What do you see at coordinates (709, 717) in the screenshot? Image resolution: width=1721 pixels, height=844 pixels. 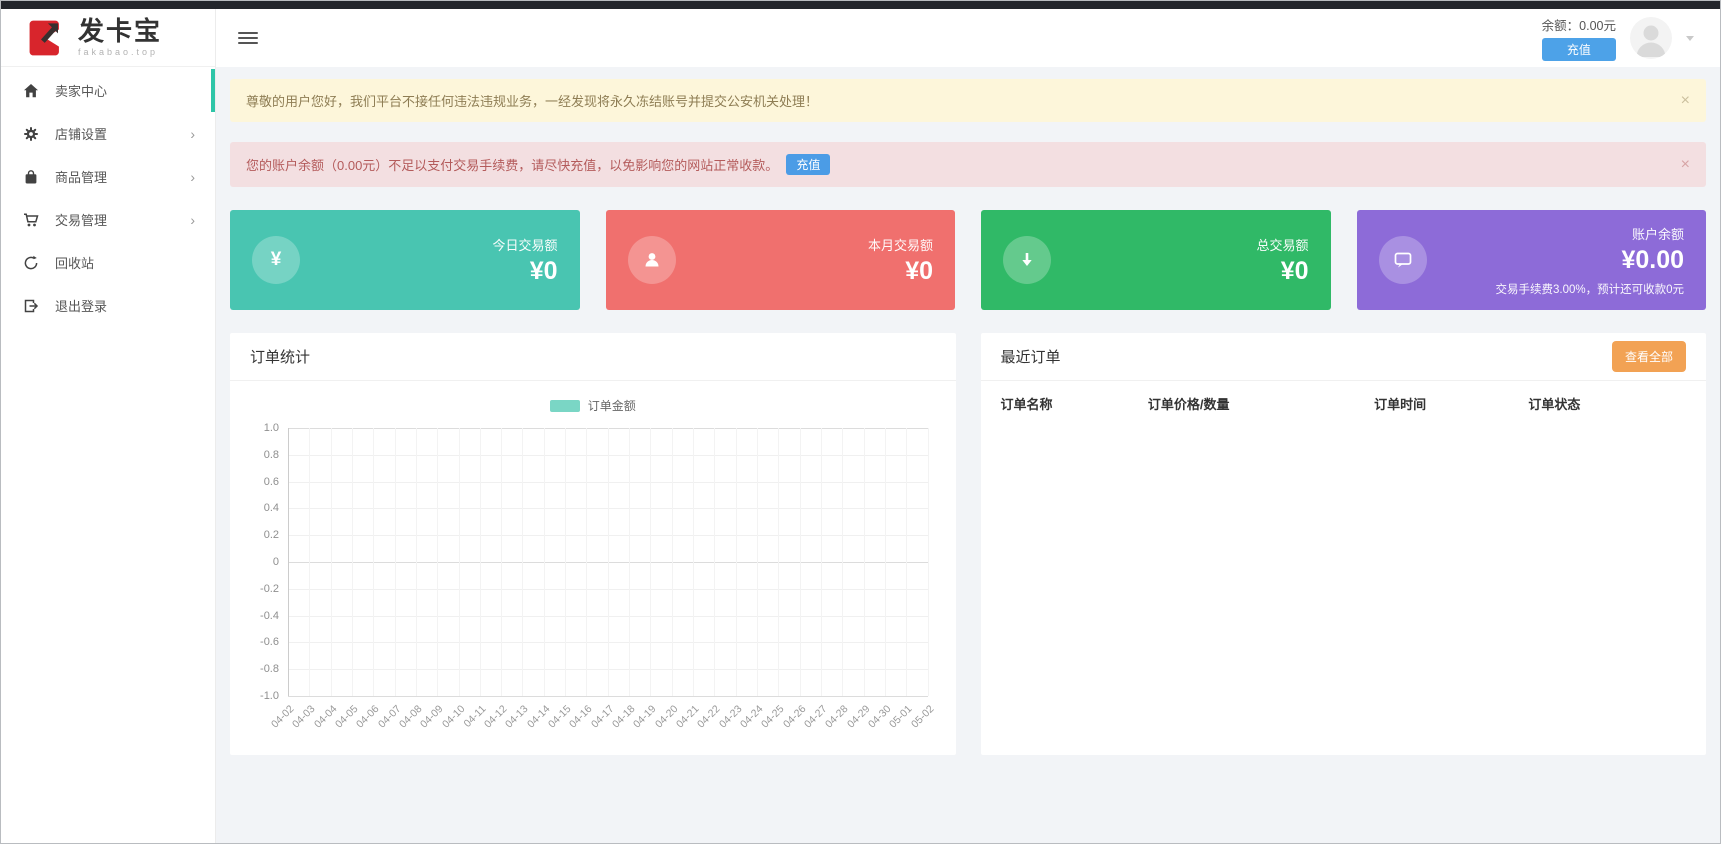 I see `x-tick-label: 04-22` at bounding box center [709, 717].